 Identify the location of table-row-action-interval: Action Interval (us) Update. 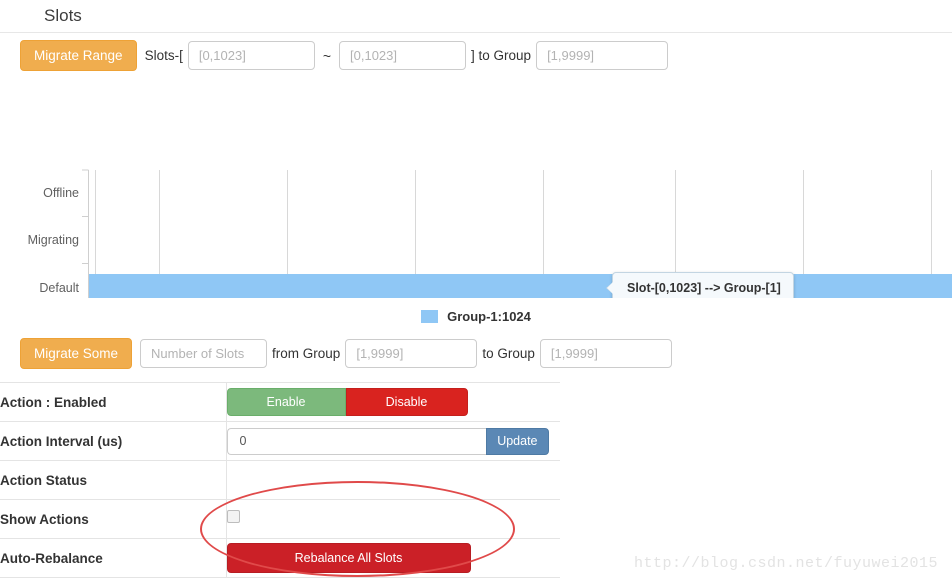
(280, 441).